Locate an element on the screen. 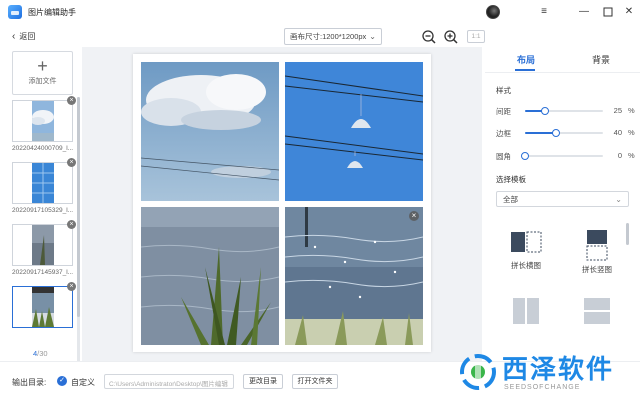 The width and height of the screenshot is (640, 401). canvas-size-select: 画布尺寸:1200*1200px ⌄ is located at coordinates (333, 36).